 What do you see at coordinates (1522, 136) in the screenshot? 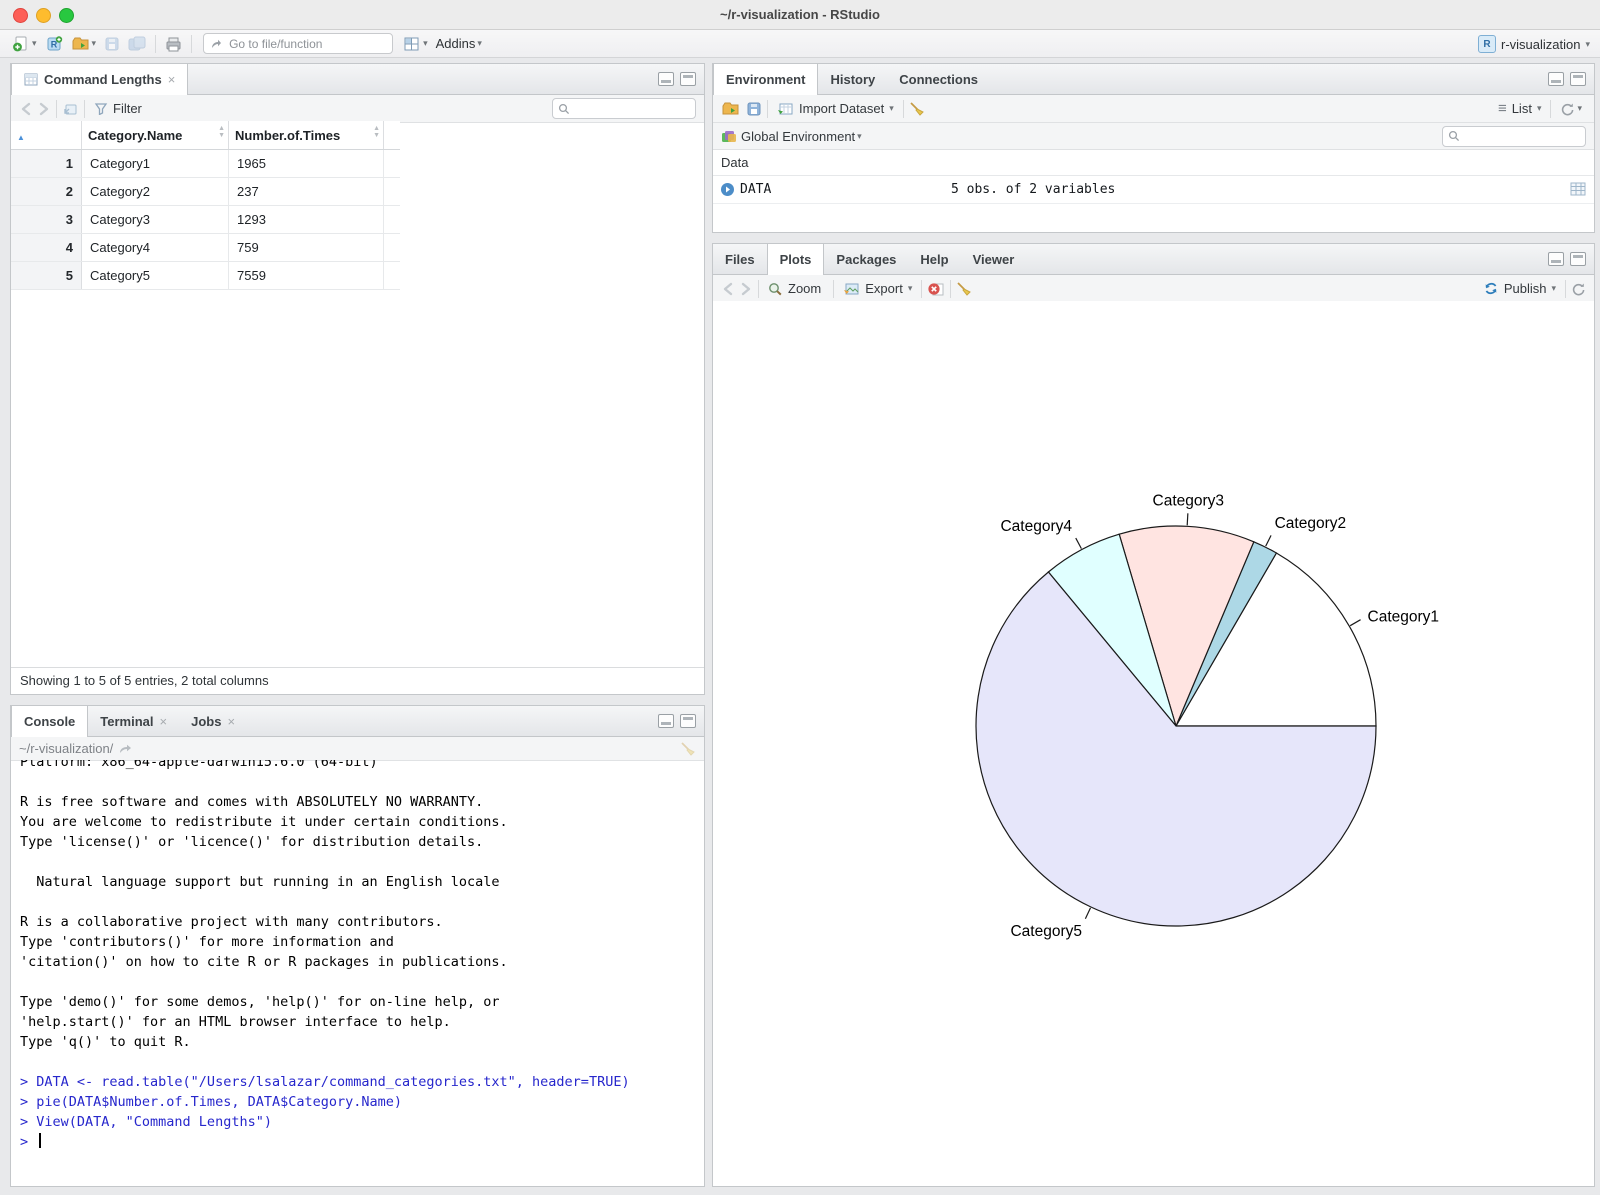
I see `environment-search-input` at bounding box center [1522, 136].